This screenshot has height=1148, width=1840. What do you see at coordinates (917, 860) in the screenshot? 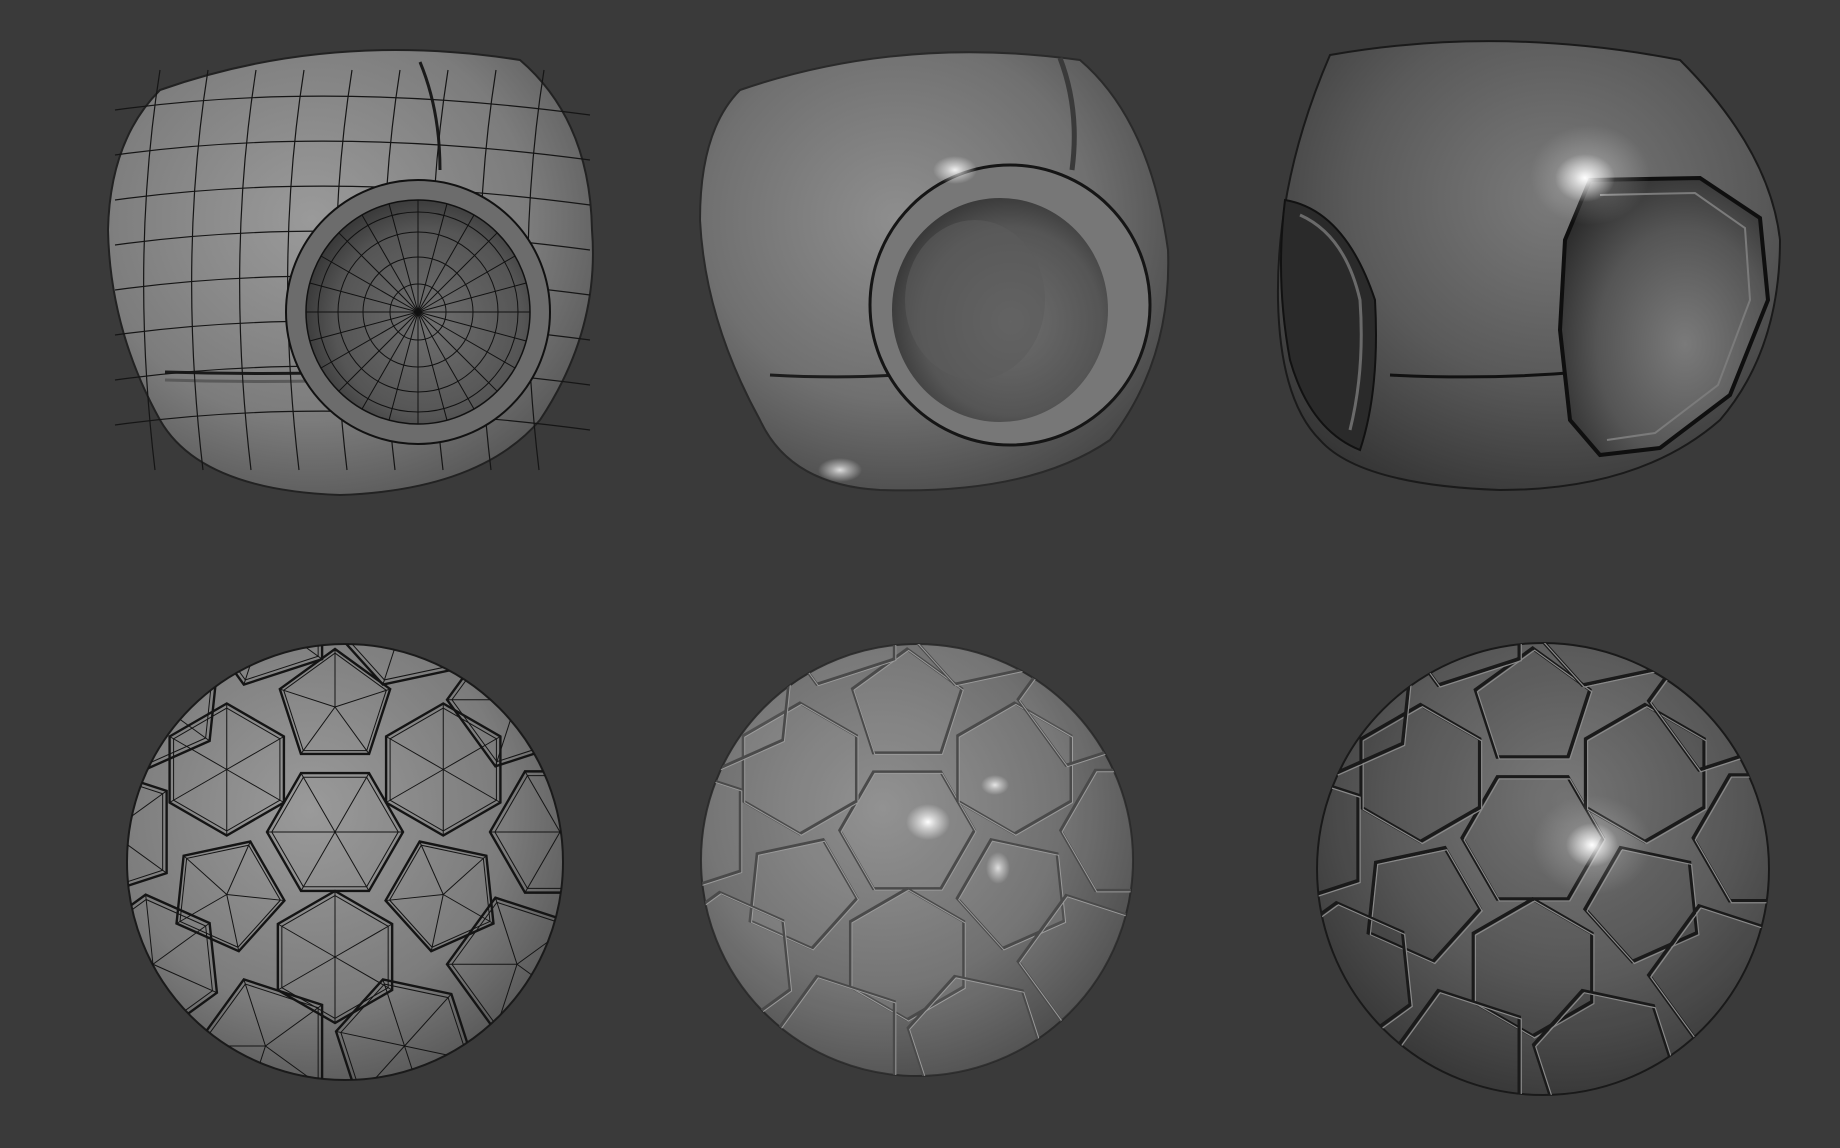
I see `soccer-ball-smooth` at bounding box center [917, 860].